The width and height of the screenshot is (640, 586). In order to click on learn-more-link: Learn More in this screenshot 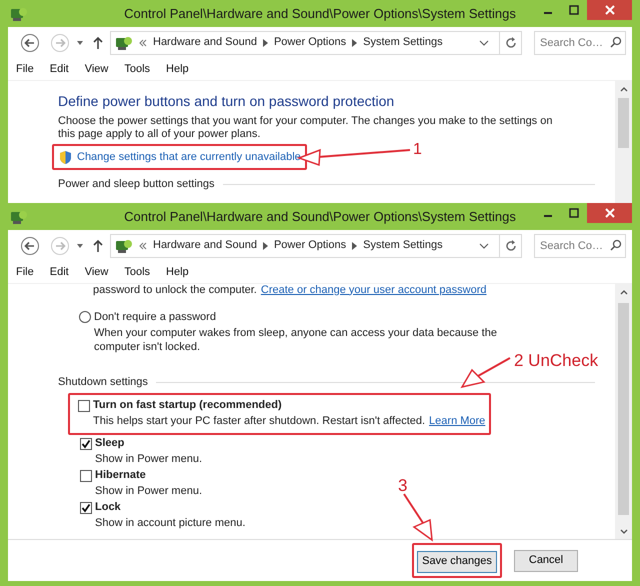, I will do `click(457, 421)`.